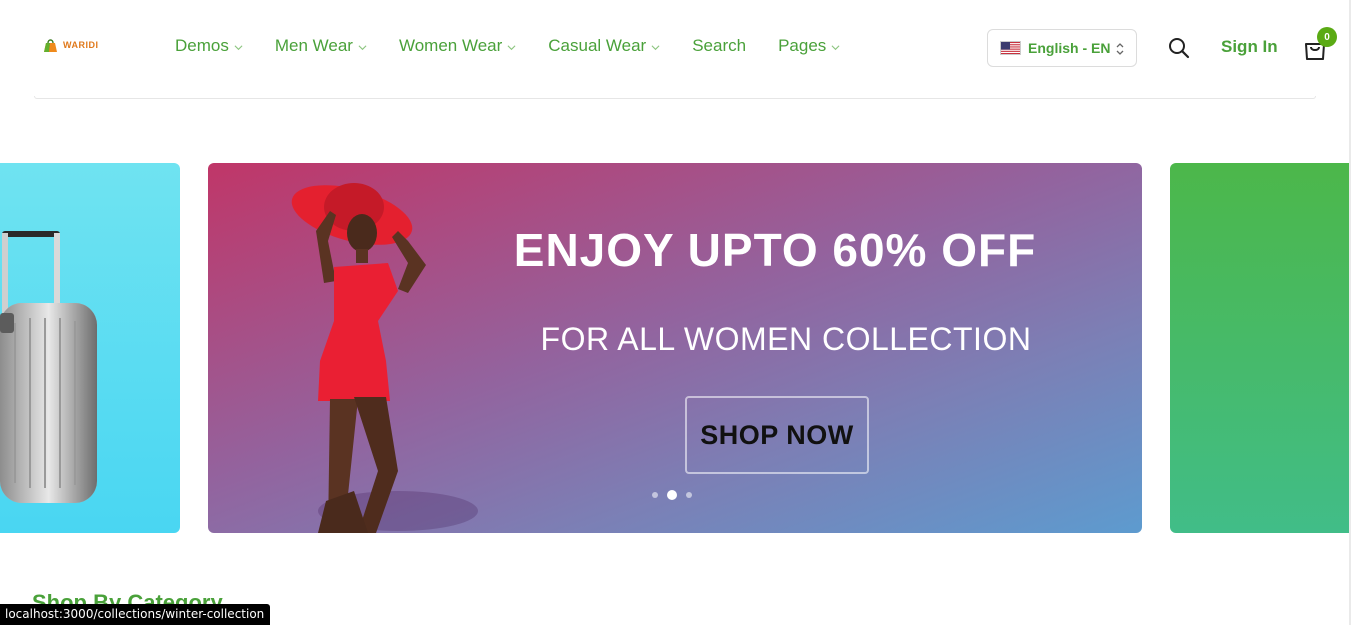 Image resolution: width=1351 pixels, height=625 pixels. I want to click on slide-subheadline: FOR ALL WOMEN COLLECTION, so click(786, 339).